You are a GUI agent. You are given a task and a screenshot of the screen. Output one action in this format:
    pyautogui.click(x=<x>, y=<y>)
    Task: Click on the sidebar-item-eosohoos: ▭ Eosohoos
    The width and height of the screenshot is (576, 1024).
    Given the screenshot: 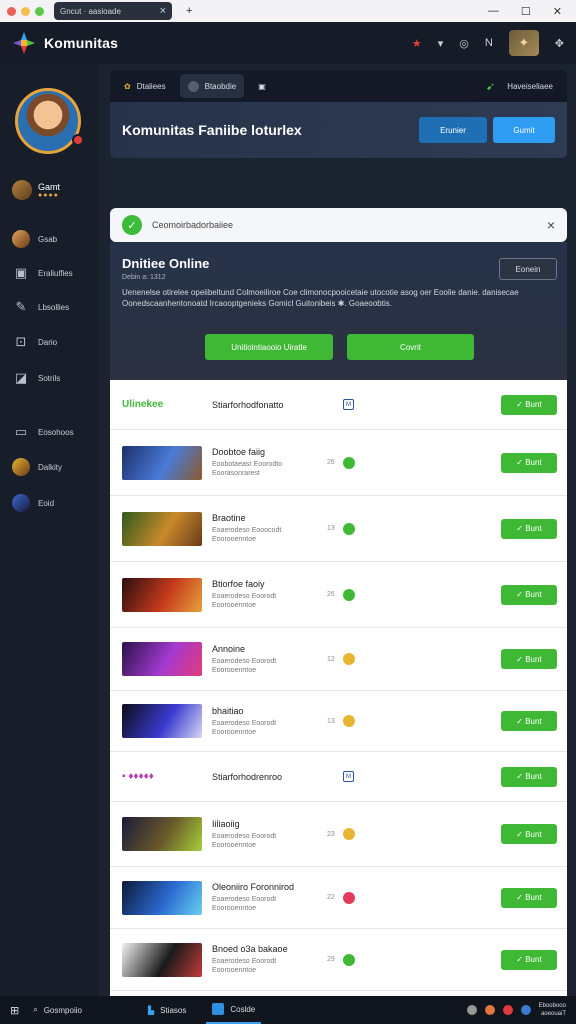 What is the action you would take?
    pyautogui.click(x=43, y=432)
    